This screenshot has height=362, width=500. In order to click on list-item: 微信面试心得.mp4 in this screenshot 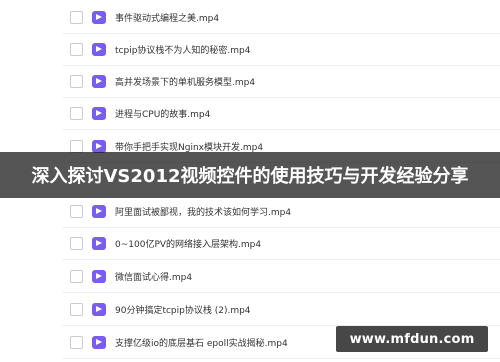, I will do `click(250, 276)`.